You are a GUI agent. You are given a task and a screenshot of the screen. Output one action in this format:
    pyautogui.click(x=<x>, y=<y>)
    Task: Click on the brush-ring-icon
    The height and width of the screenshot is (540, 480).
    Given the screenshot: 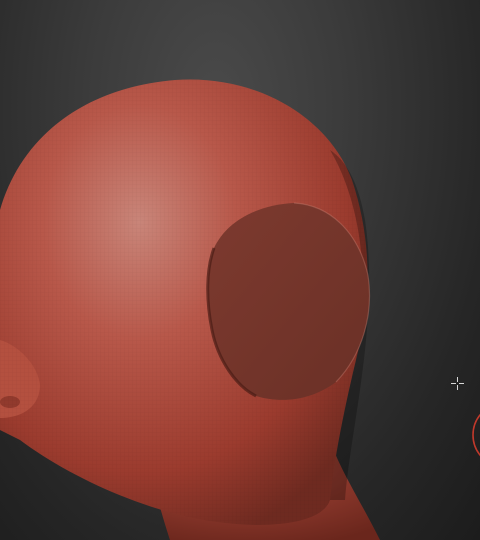 What is the action you would take?
    pyautogui.click(x=475, y=435)
    